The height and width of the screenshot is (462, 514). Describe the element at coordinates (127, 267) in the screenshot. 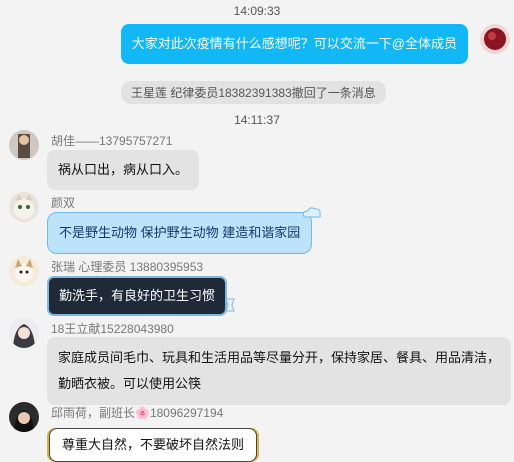

I see `sender-name: 张瑞 心理委员 13880395953` at that location.